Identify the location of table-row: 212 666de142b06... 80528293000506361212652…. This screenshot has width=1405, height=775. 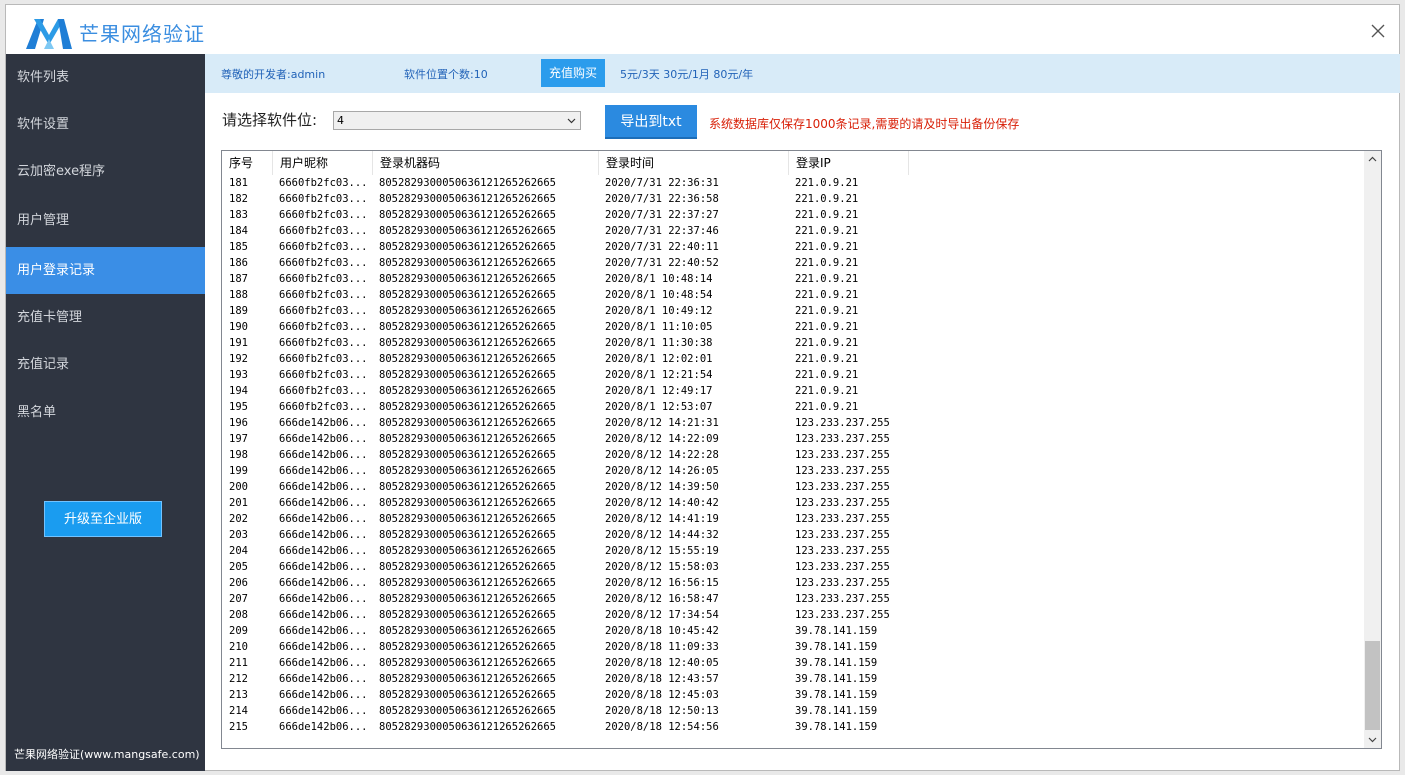
(793, 680).